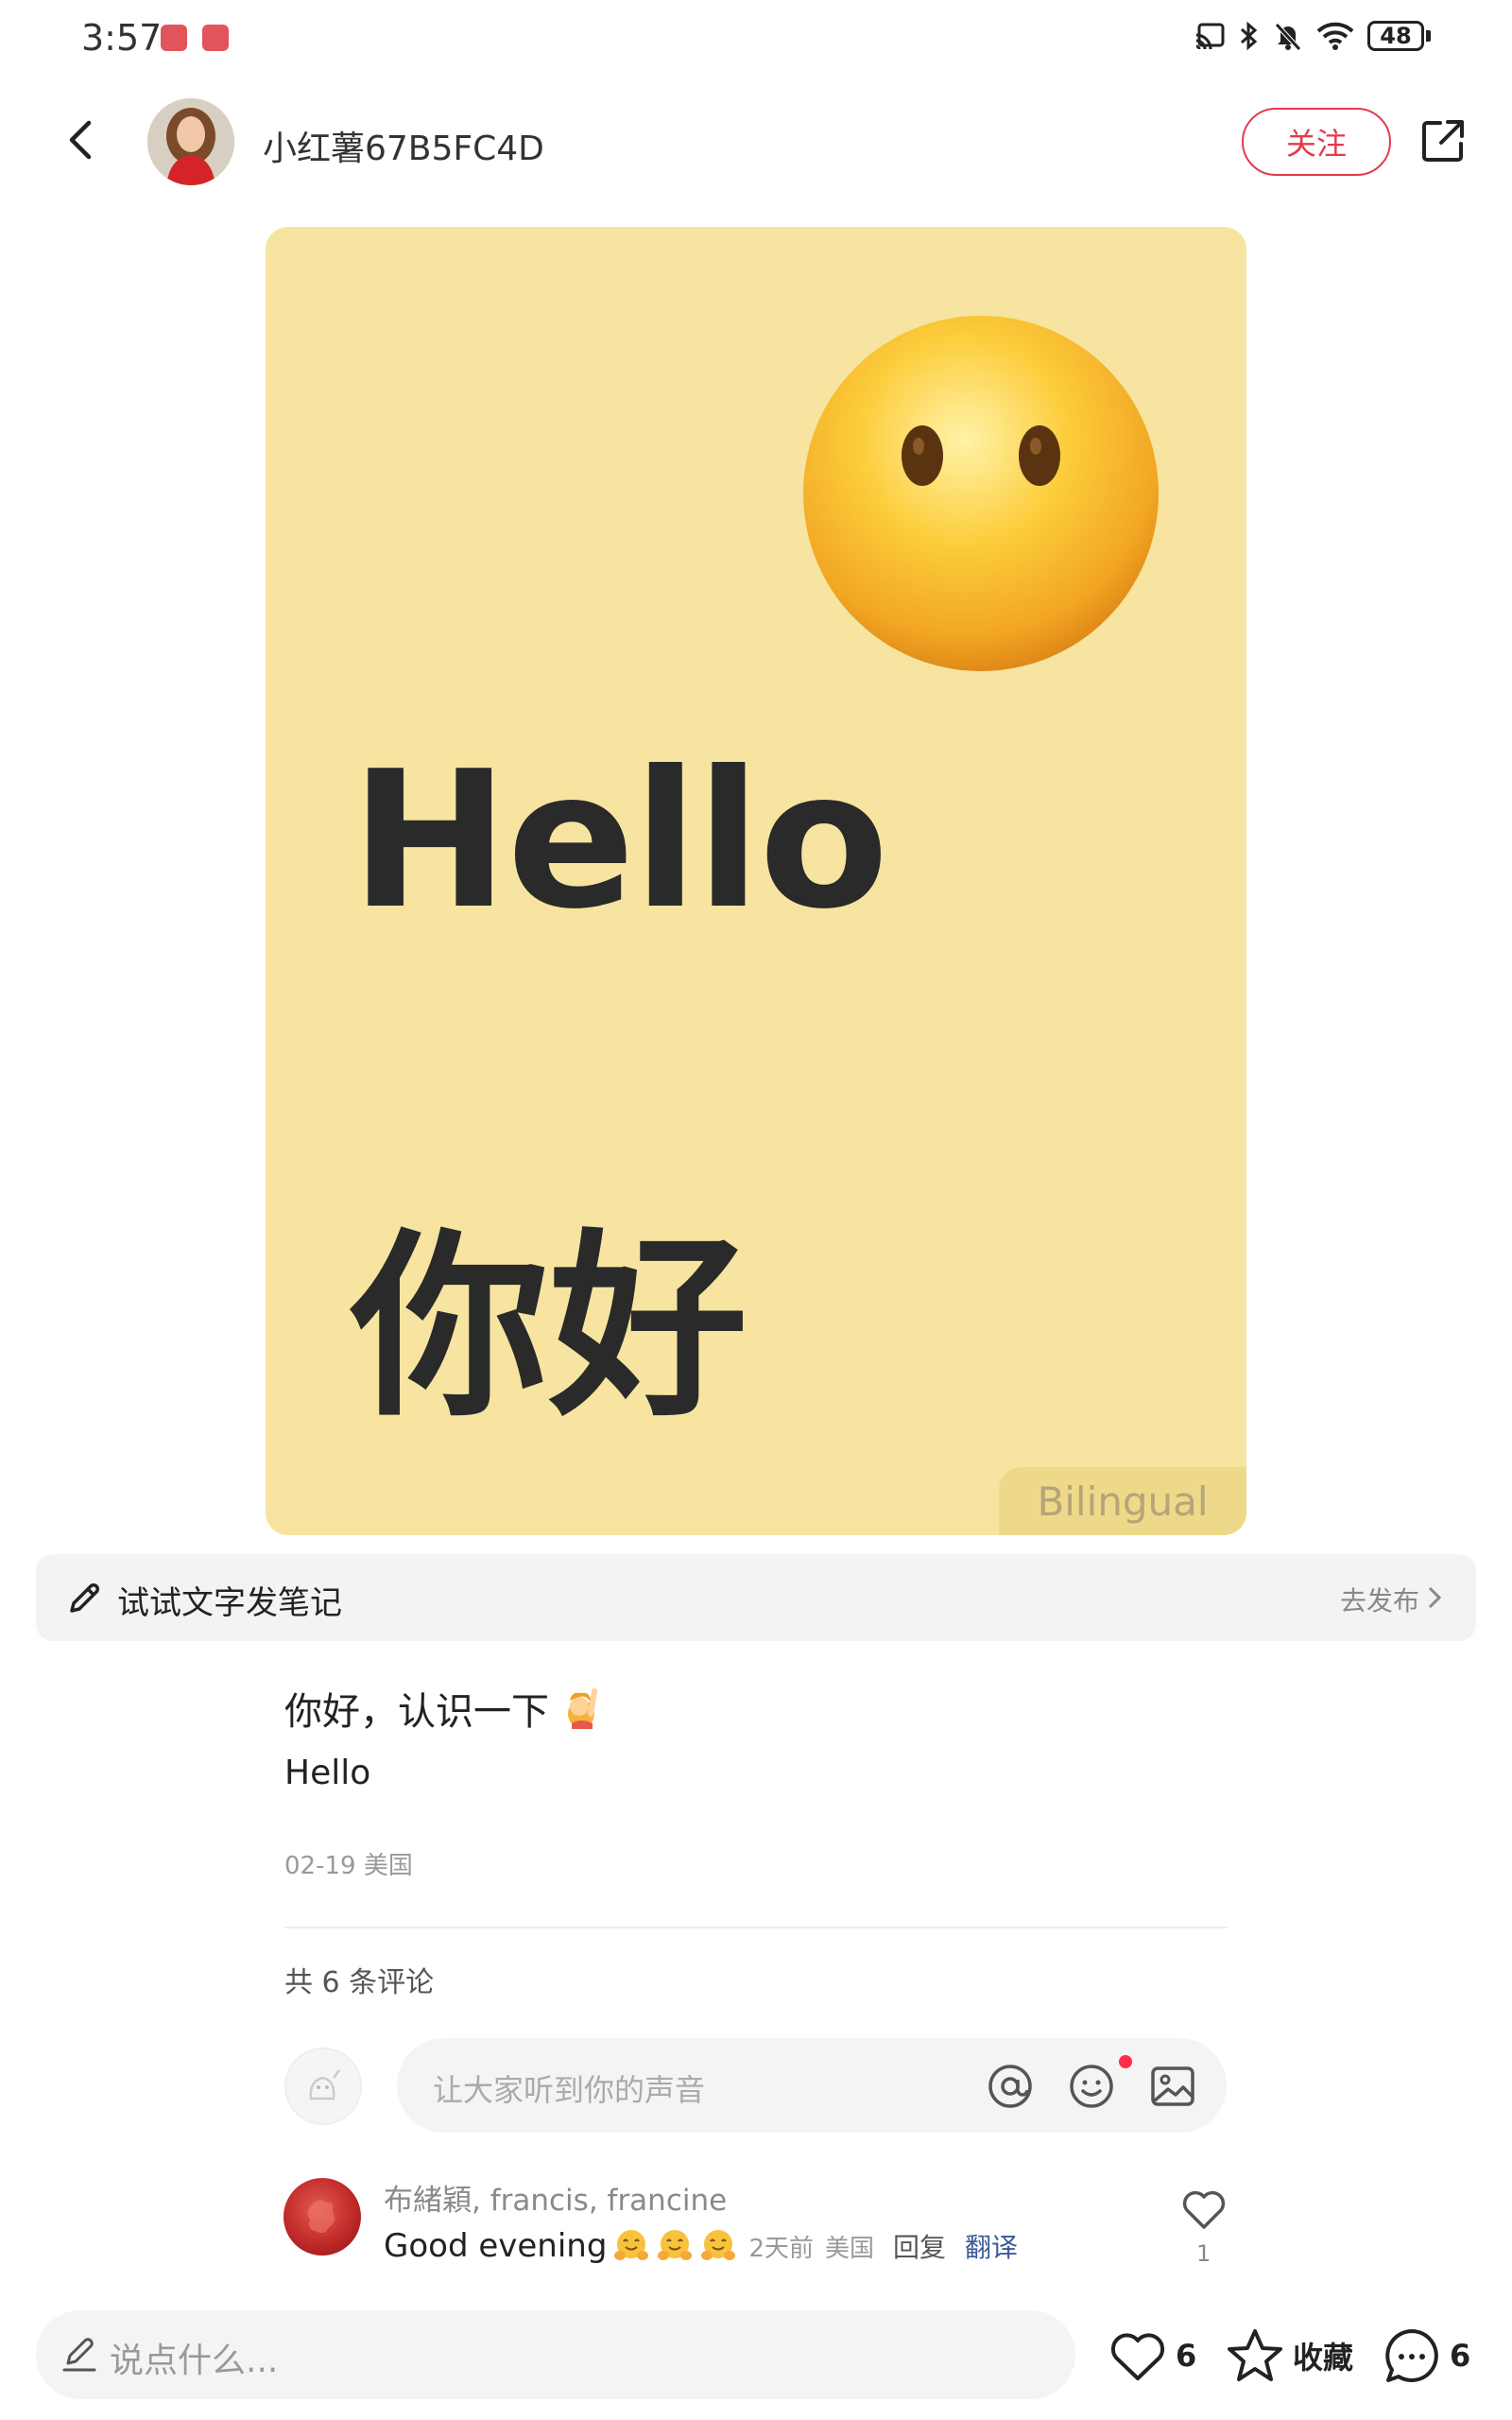 The image size is (1512, 2420). I want to click on bilingual-tag: Bilingual, so click(1122, 1501).